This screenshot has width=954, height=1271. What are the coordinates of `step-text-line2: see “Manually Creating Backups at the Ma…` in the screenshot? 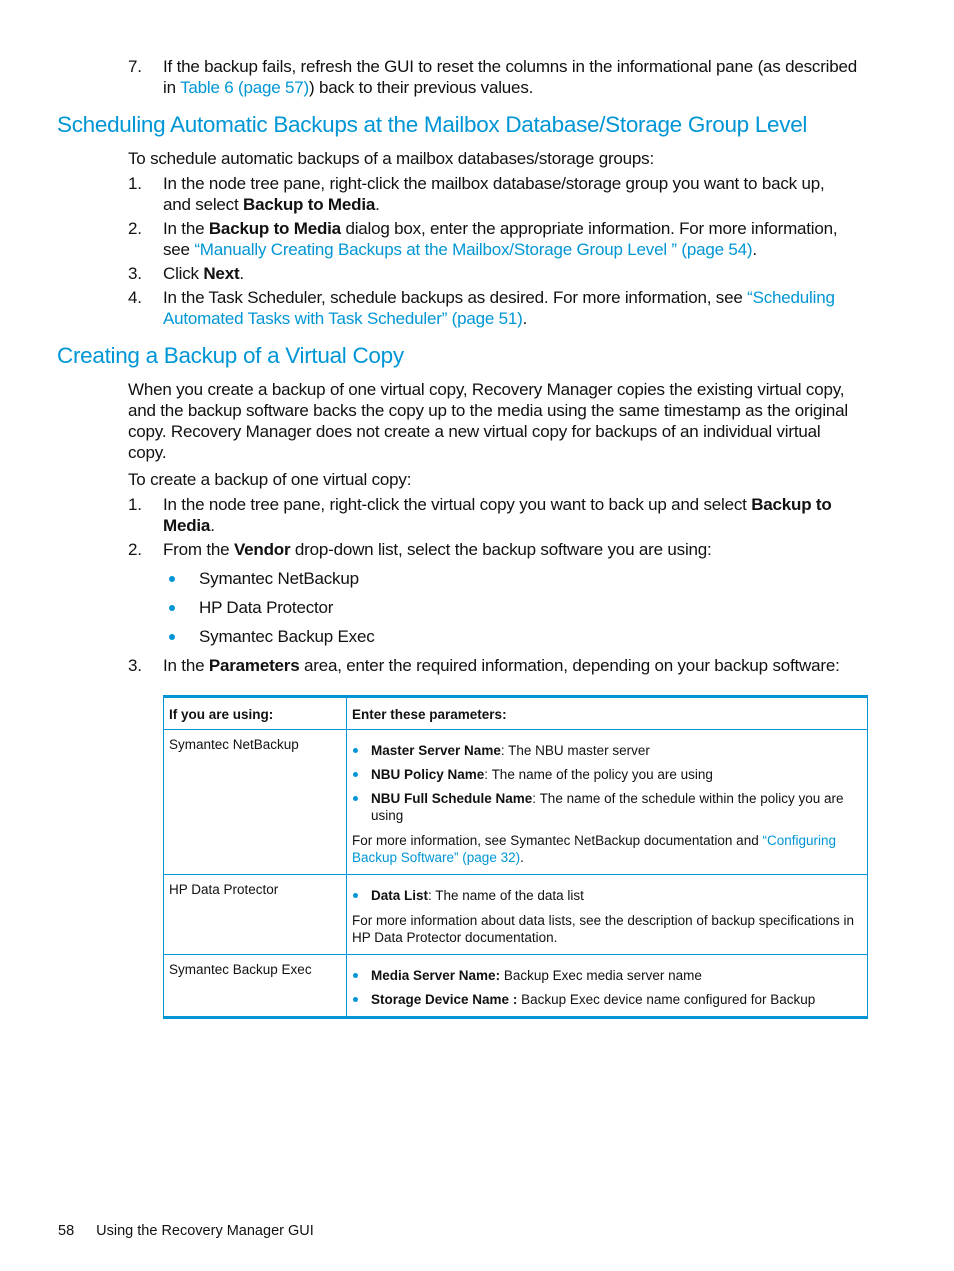 It's located at (460, 249).